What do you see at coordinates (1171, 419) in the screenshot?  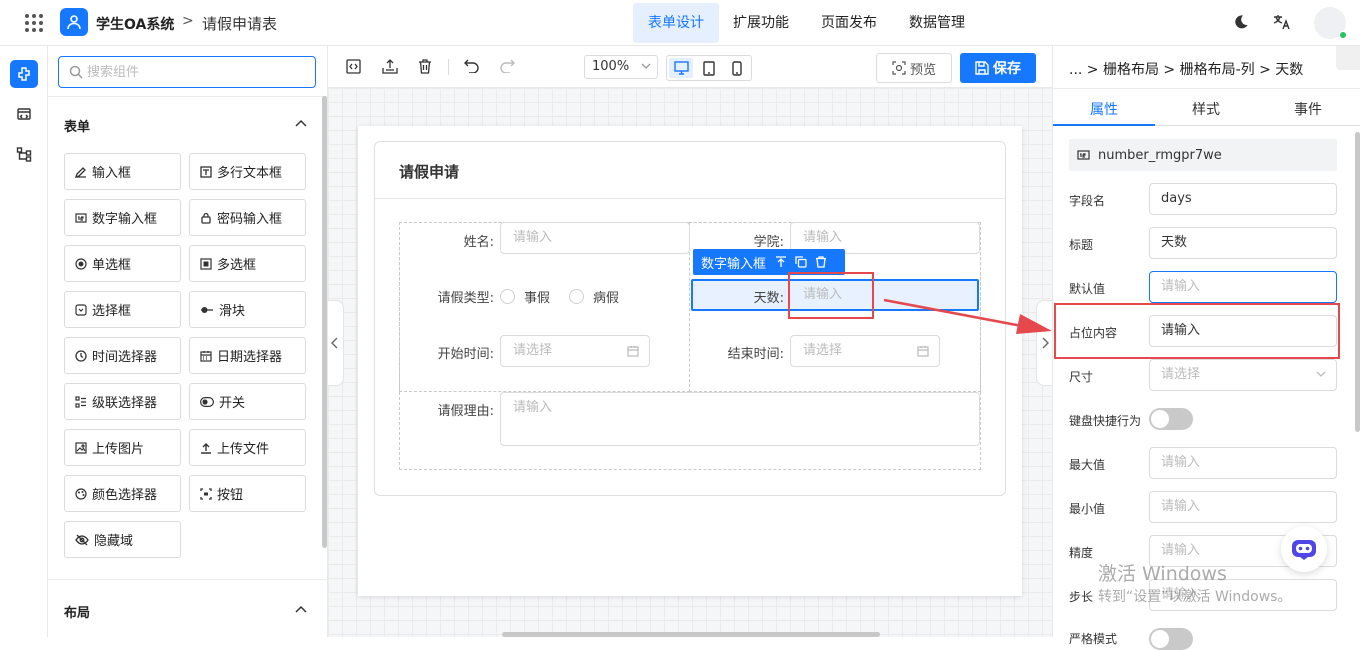 I see `keyboard-behavior-switch` at bounding box center [1171, 419].